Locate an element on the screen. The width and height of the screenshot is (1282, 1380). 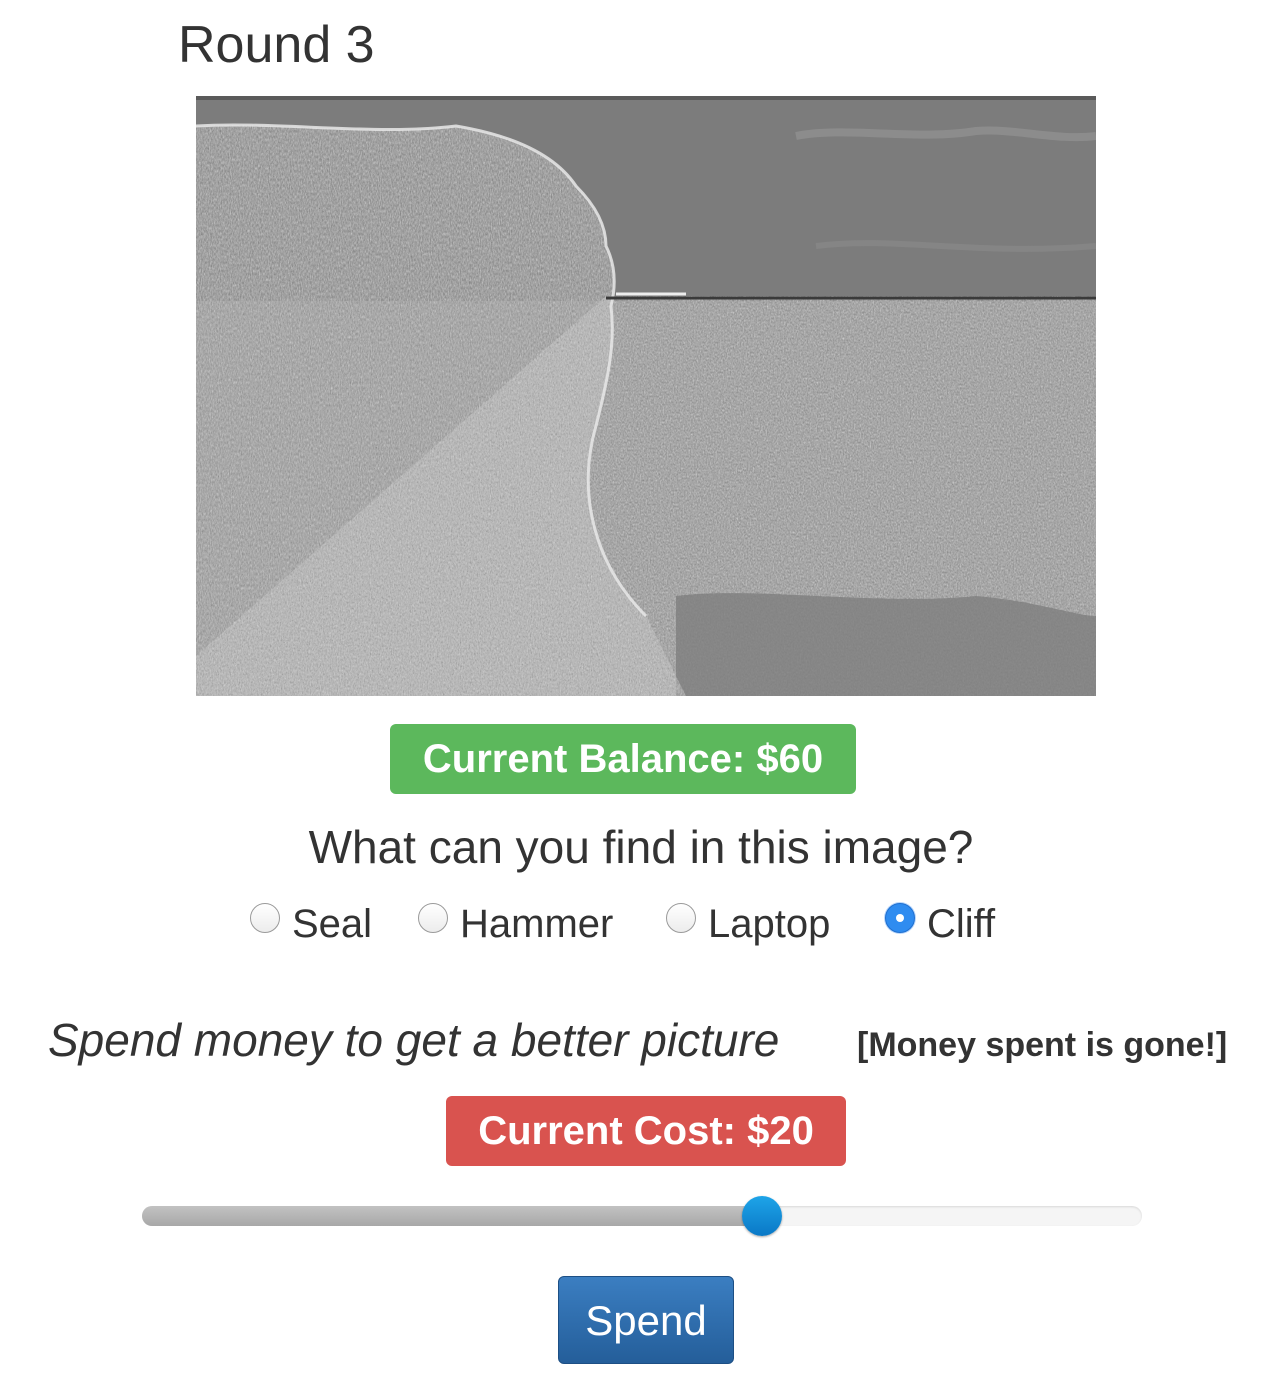
option-hammer-label: Hammer is located at coordinates (537, 923).